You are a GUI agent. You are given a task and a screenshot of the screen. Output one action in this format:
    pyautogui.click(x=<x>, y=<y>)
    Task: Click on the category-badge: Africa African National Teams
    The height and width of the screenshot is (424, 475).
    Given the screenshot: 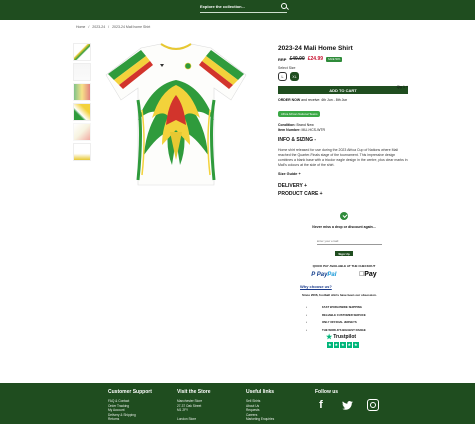 What is the action you would take?
    pyautogui.click(x=299, y=114)
    